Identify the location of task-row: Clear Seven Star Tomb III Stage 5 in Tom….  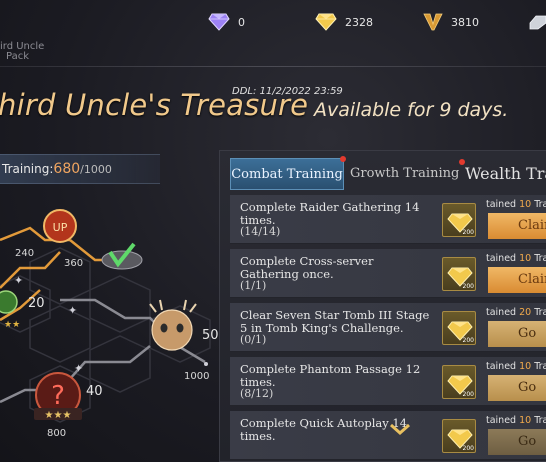
(388, 327).